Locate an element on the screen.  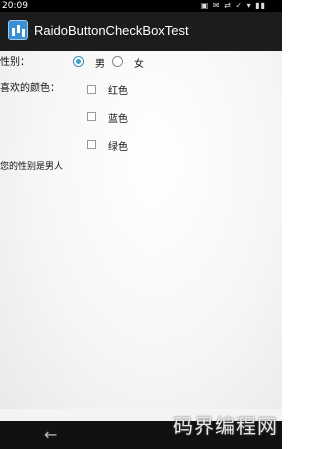
watermark: 码界编程网 is located at coordinates (225, 426).